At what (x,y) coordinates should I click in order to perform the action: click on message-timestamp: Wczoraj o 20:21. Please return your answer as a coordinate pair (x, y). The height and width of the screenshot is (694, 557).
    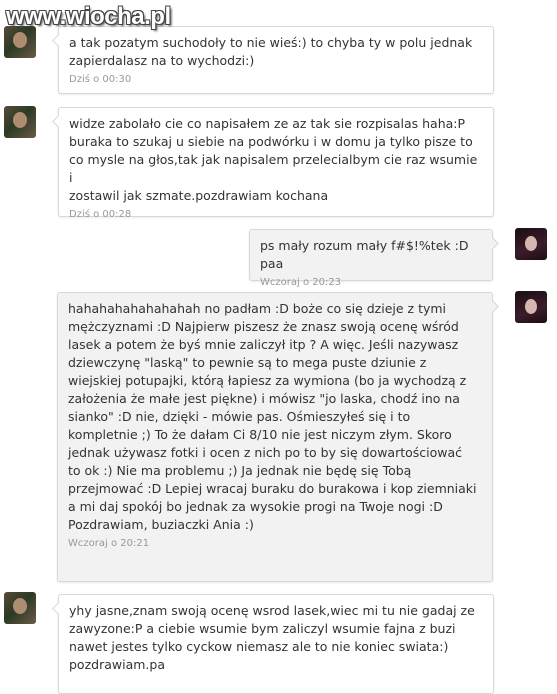
    Looking at the image, I should click on (109, 543).